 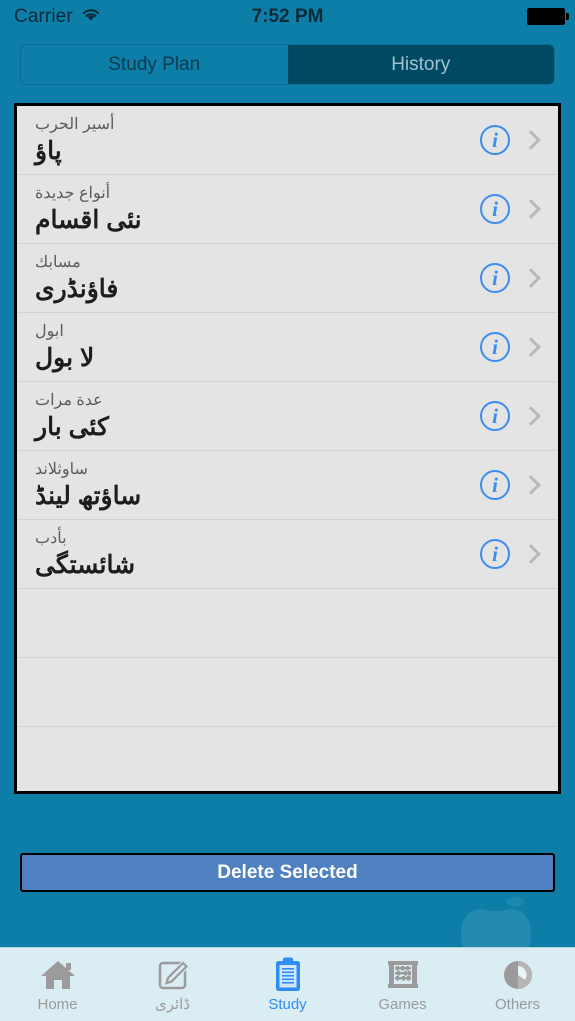 I want to click on status-bar-right, so click(x=548, y=16).